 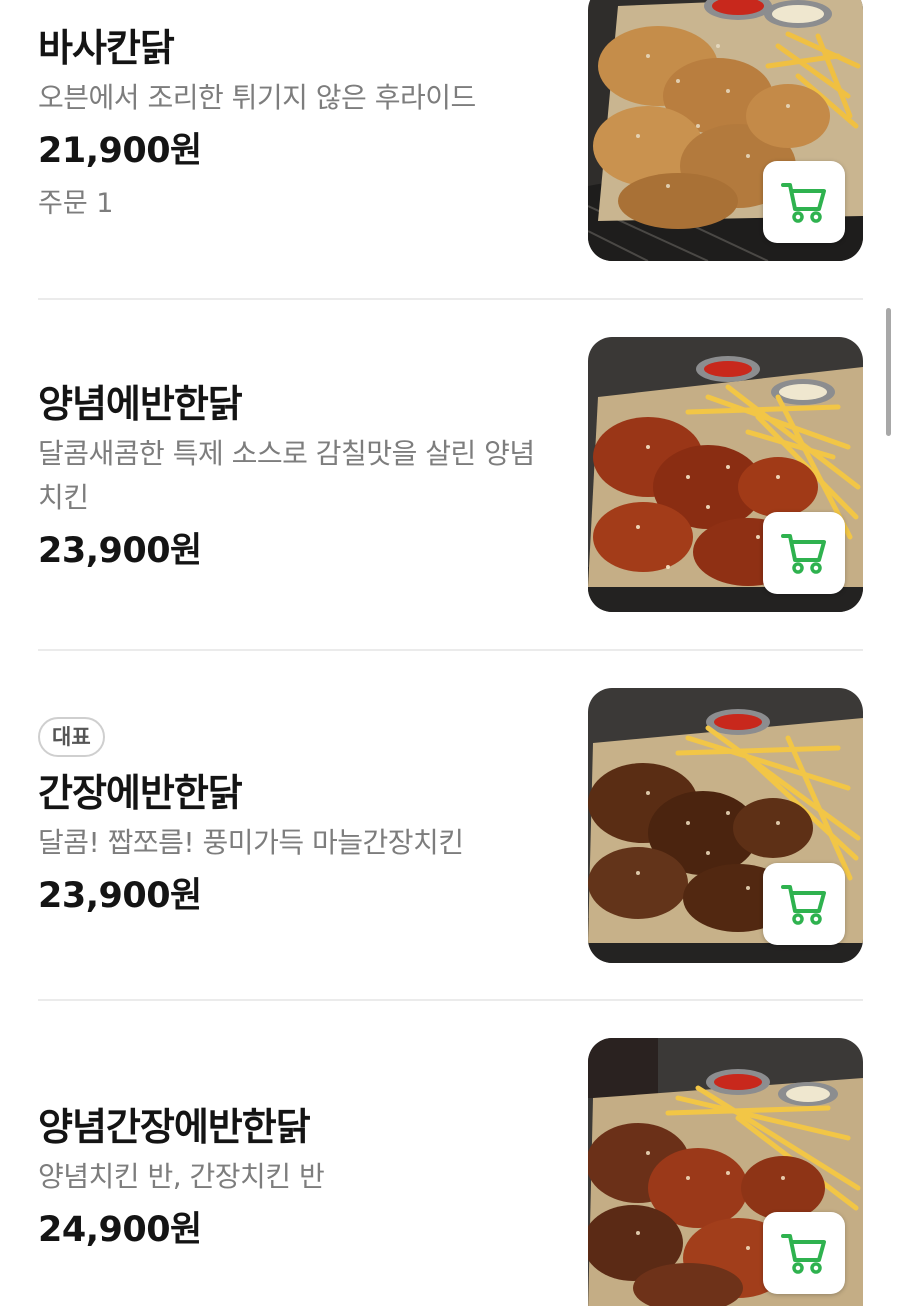 I want to click on menu-item-price: 24,900원, so click(x=120, y=1230).